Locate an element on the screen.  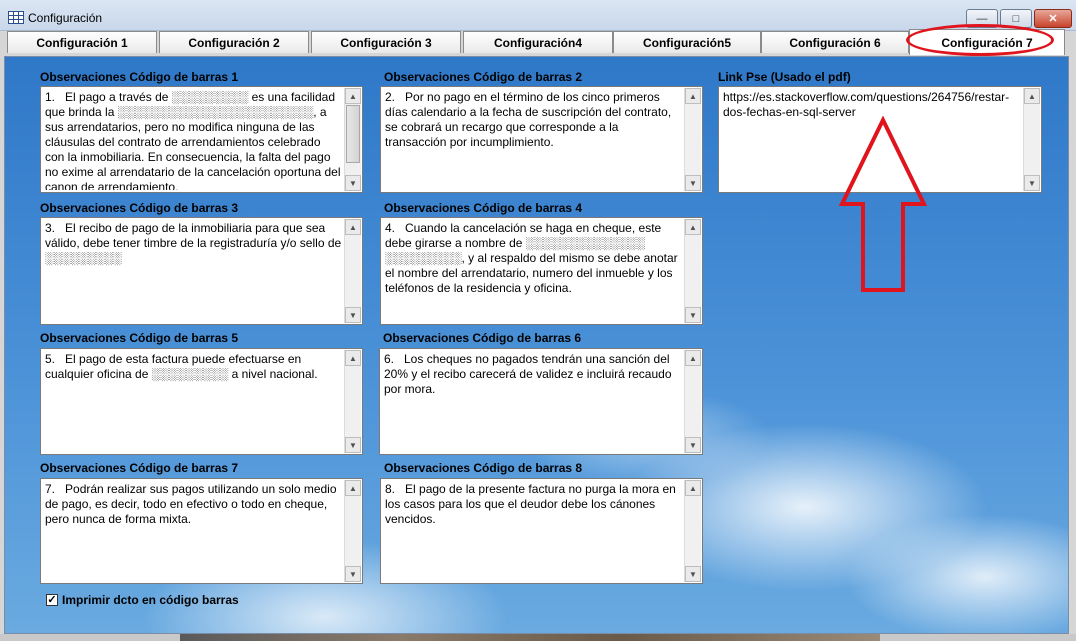
imprimir-checkbox: ✓ is located at coordinates (52, 600).